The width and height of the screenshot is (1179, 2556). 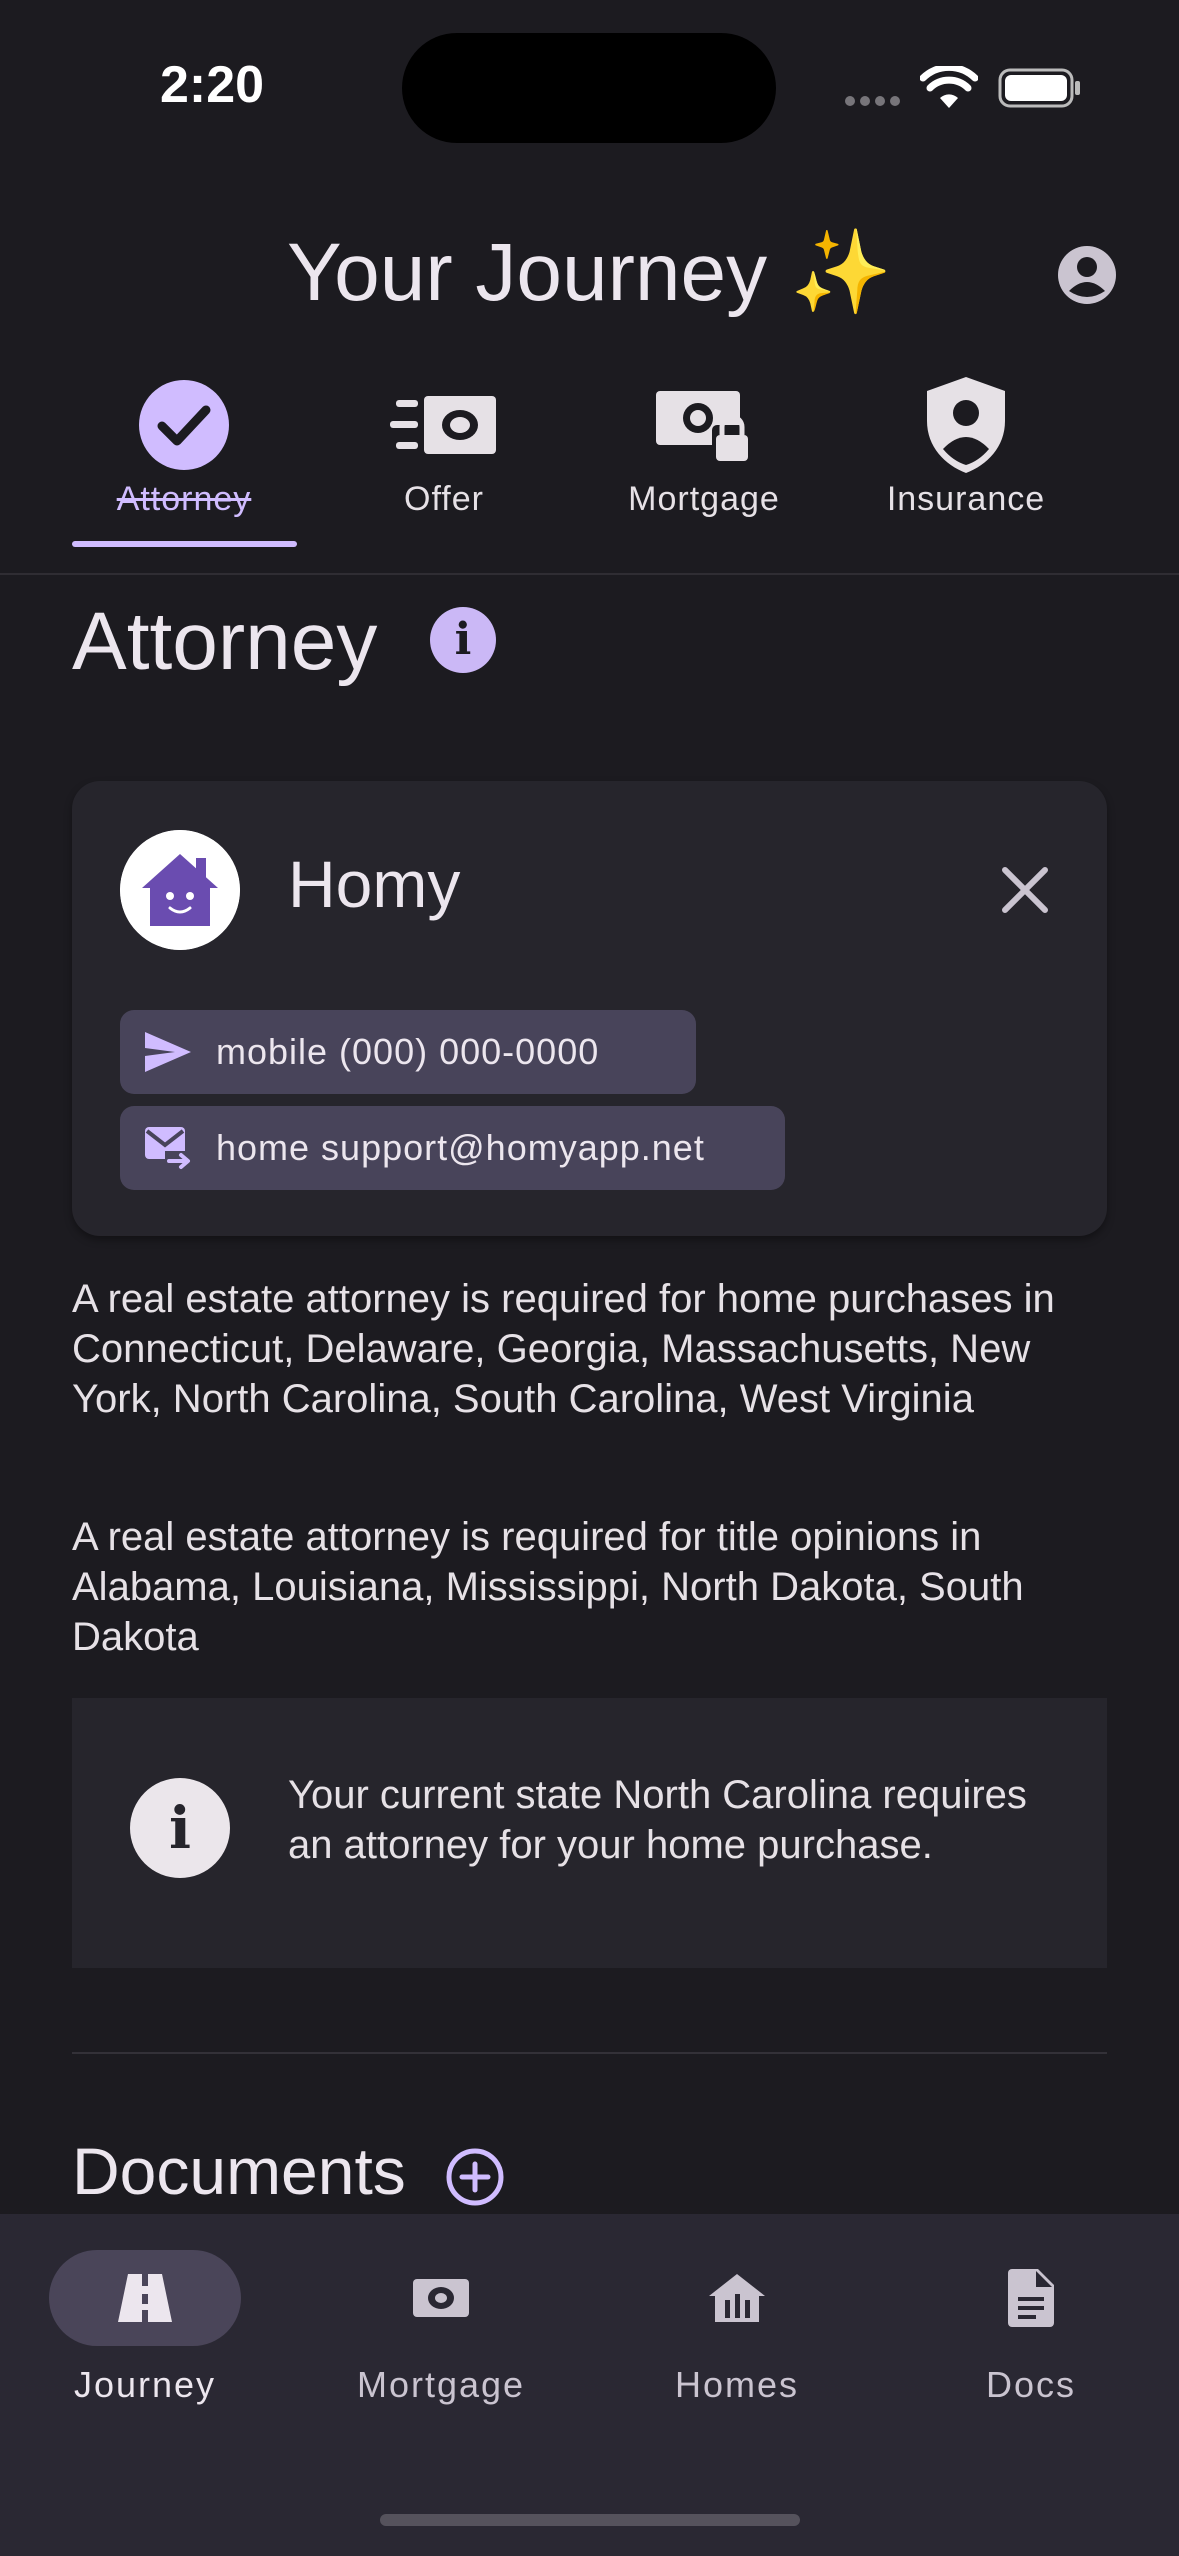 What do you see at coordinates (441, 2328) in the screenshot?
I see `nav-mortgage: Mortgage` at bounding box center [441, 2328].